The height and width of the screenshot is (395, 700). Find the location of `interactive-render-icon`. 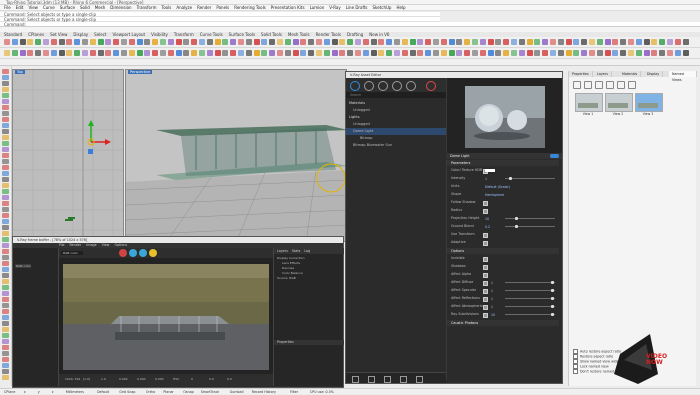

interactive-render-icon is located at coordinates (143, 253).